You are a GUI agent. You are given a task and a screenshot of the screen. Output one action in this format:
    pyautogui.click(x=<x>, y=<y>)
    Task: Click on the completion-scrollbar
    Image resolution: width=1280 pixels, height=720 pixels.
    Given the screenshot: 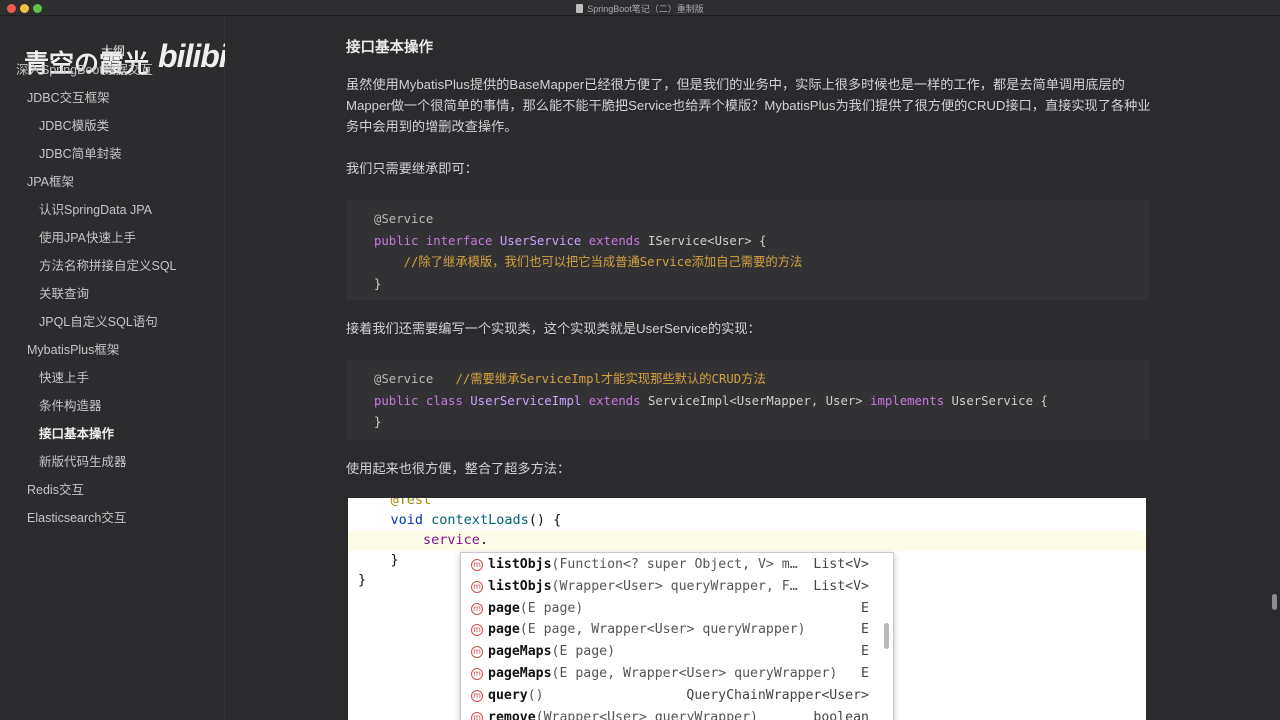 What is the action you would take?
    pyautogui.click(x=886, y=636)
    